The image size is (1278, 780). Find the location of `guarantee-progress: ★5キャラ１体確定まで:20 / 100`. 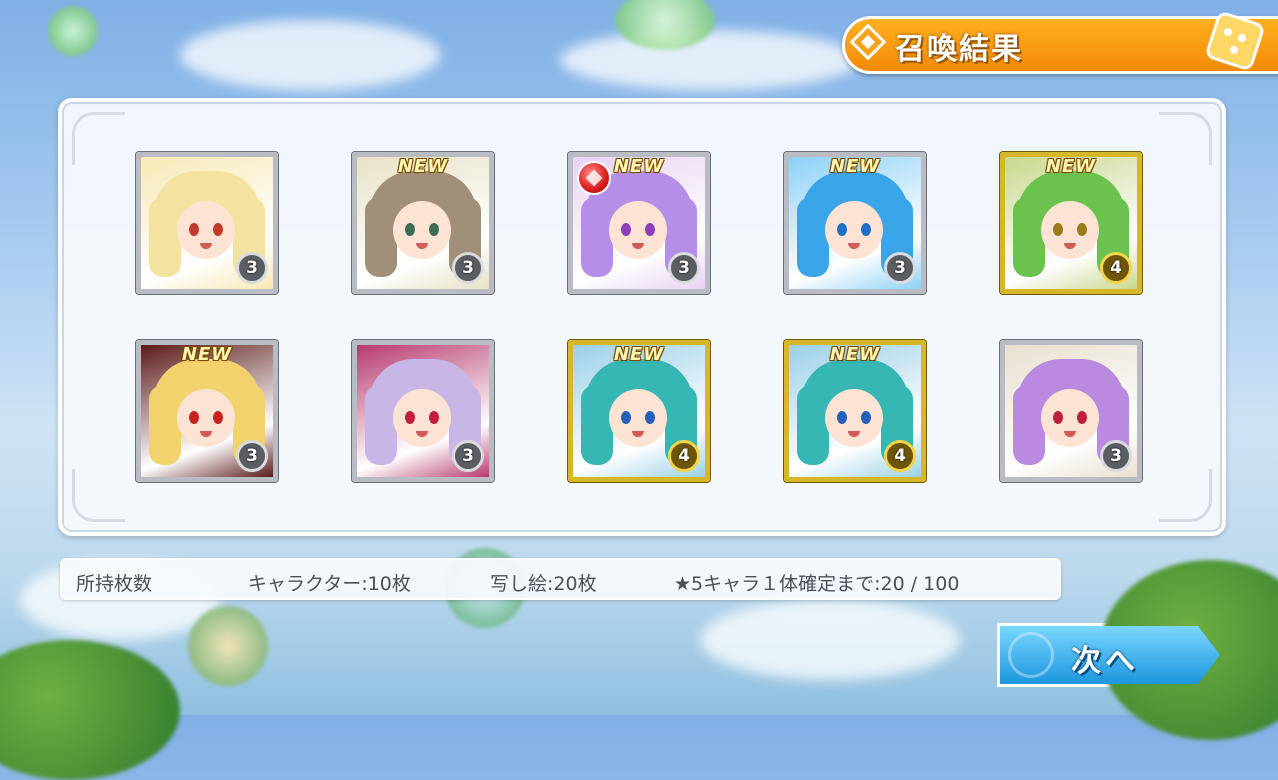

guarantee-progress: ★5キャラ１体確定まで:20 / 100 is located at coordinates (817, 584).